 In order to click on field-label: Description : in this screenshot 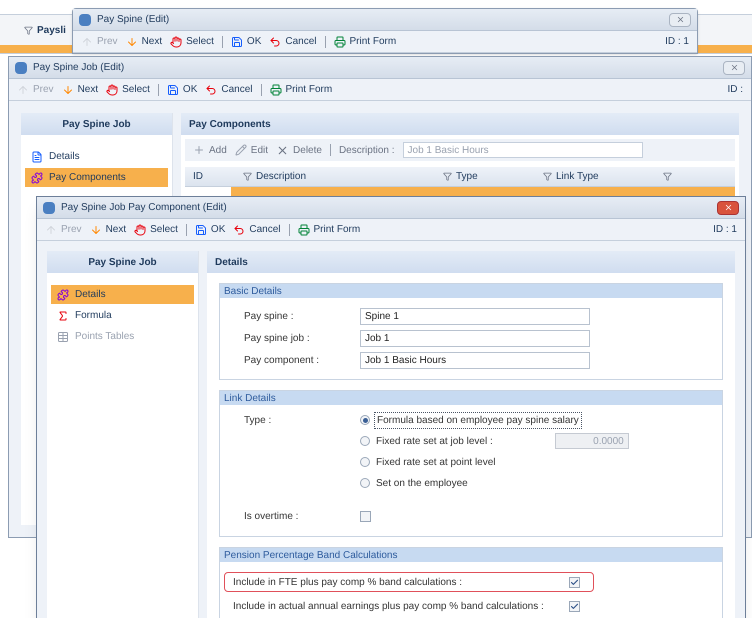, I will do `click(366, 151)`.